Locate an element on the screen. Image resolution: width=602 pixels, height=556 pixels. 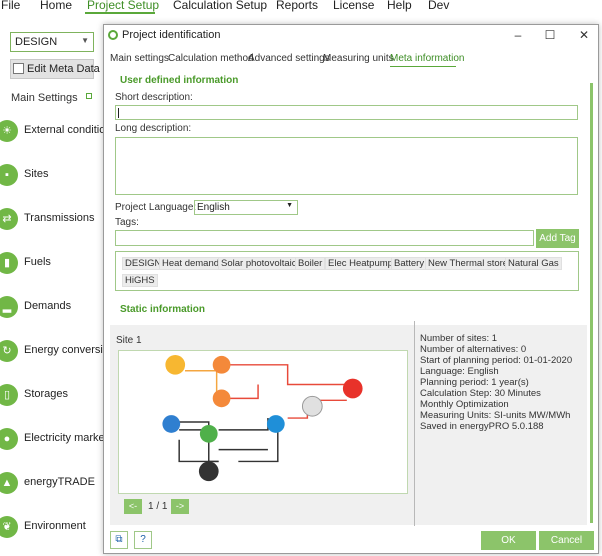
sidebar-item-label: Environment is located at coordinates (55, 526).